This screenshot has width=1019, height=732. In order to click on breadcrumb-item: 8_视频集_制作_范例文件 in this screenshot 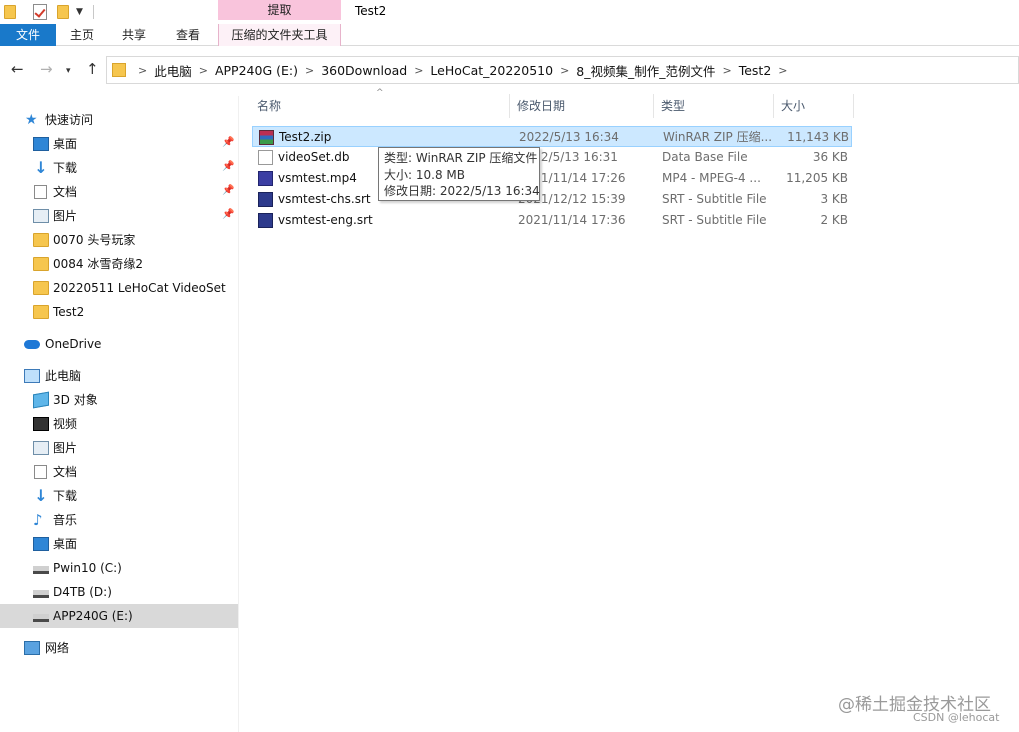, I will do `click(645, 70)`.